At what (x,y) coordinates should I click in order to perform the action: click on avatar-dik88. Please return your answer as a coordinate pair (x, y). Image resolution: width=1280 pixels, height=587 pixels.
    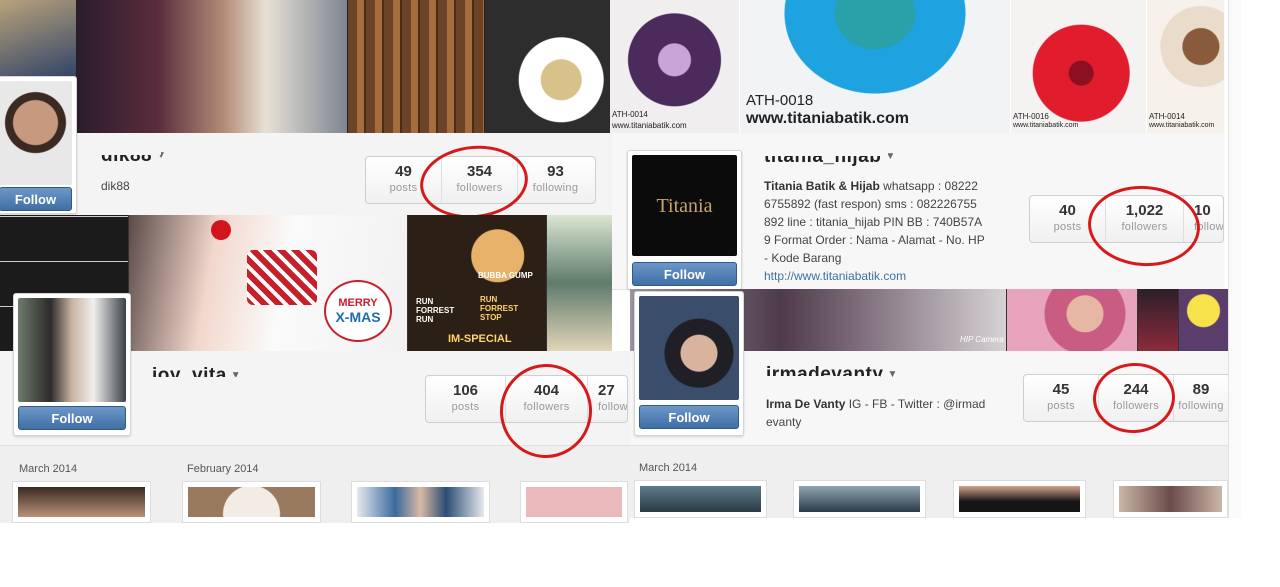
    Looking at the image, I should click on (36, 133).